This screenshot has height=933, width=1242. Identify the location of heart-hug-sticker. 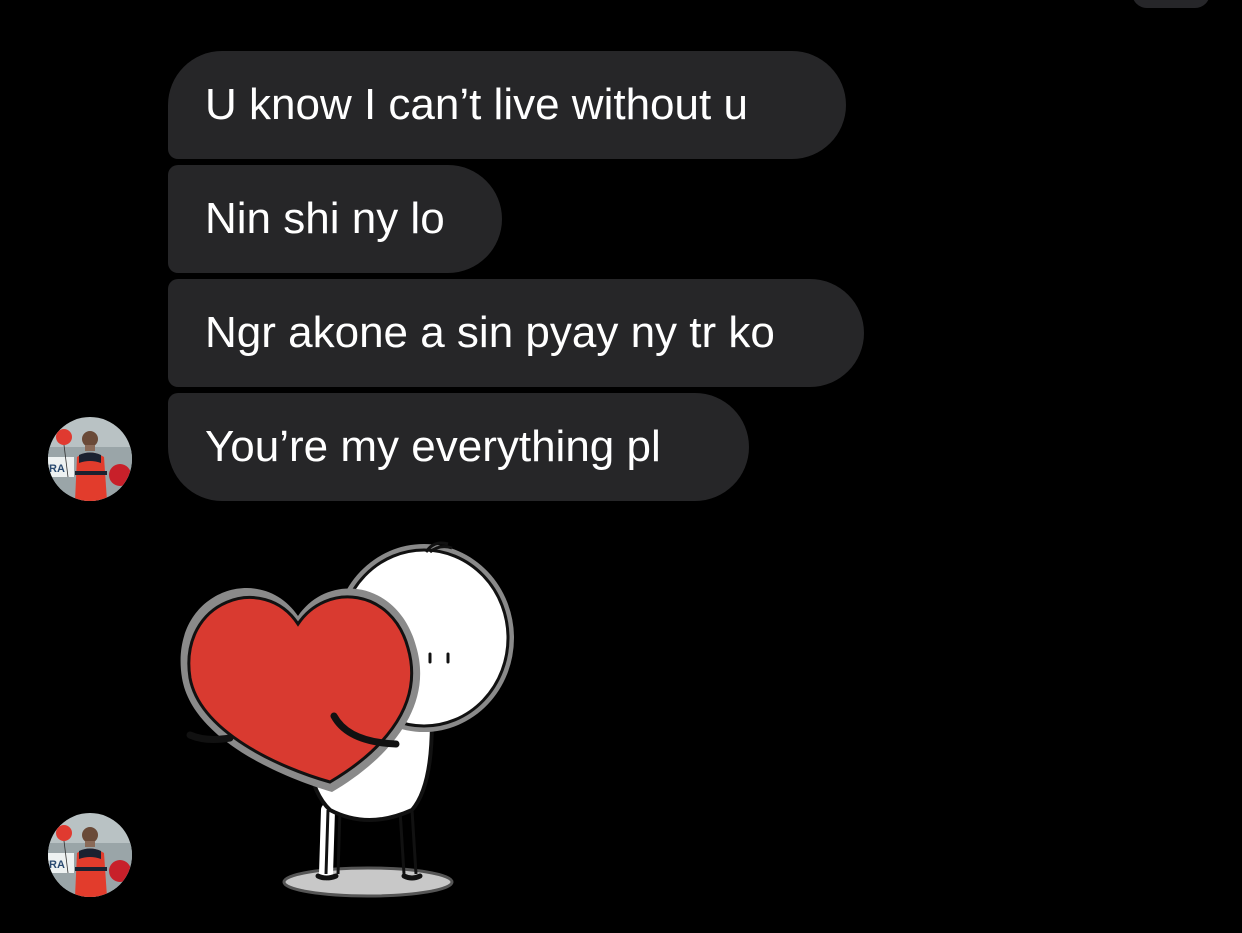
(348, 716).